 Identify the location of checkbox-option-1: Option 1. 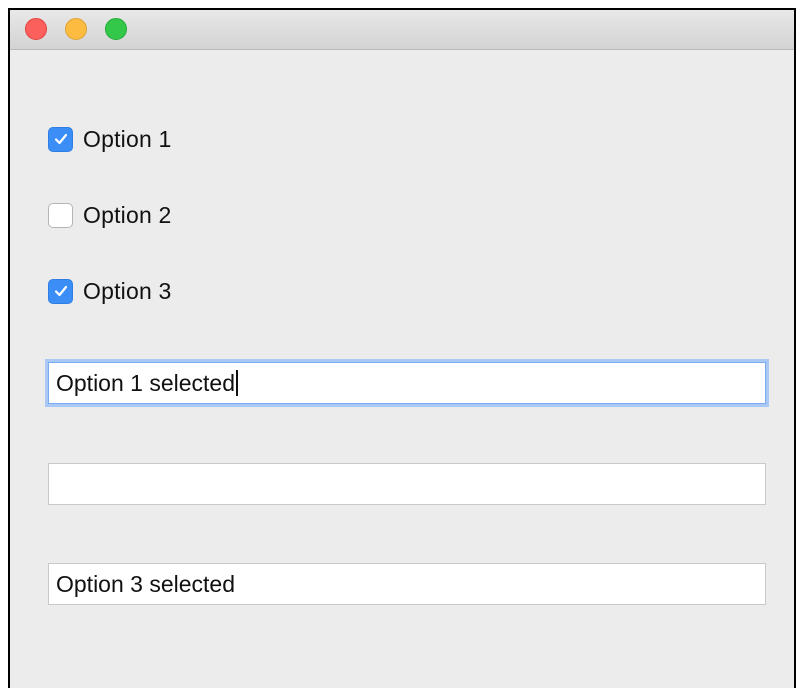
(110, 139).